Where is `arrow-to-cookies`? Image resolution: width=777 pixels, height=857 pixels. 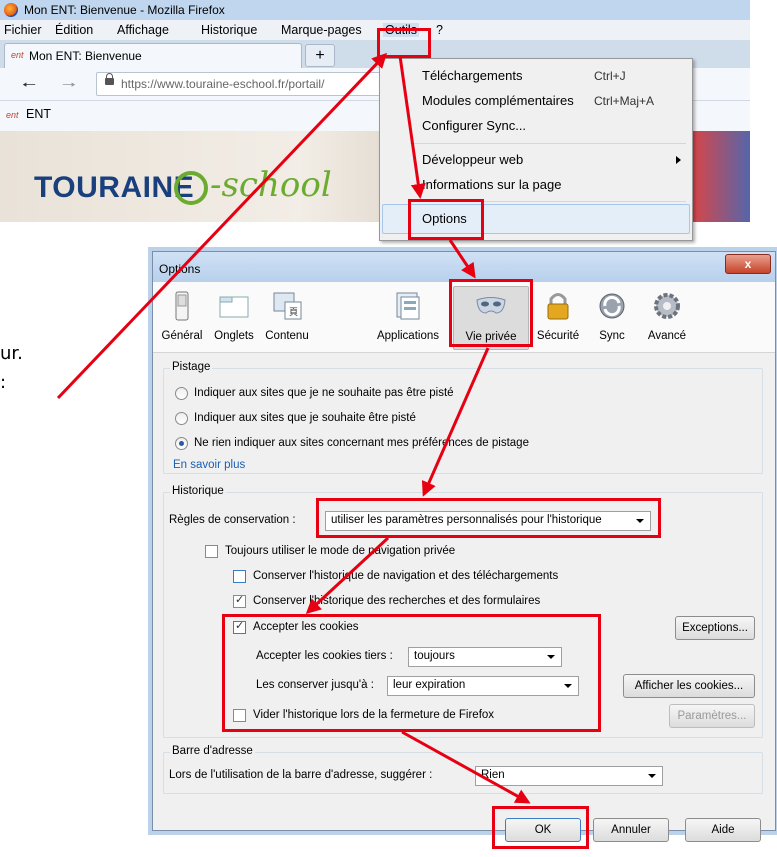
arrow-to-cookies is located at coordinates (347, 575).